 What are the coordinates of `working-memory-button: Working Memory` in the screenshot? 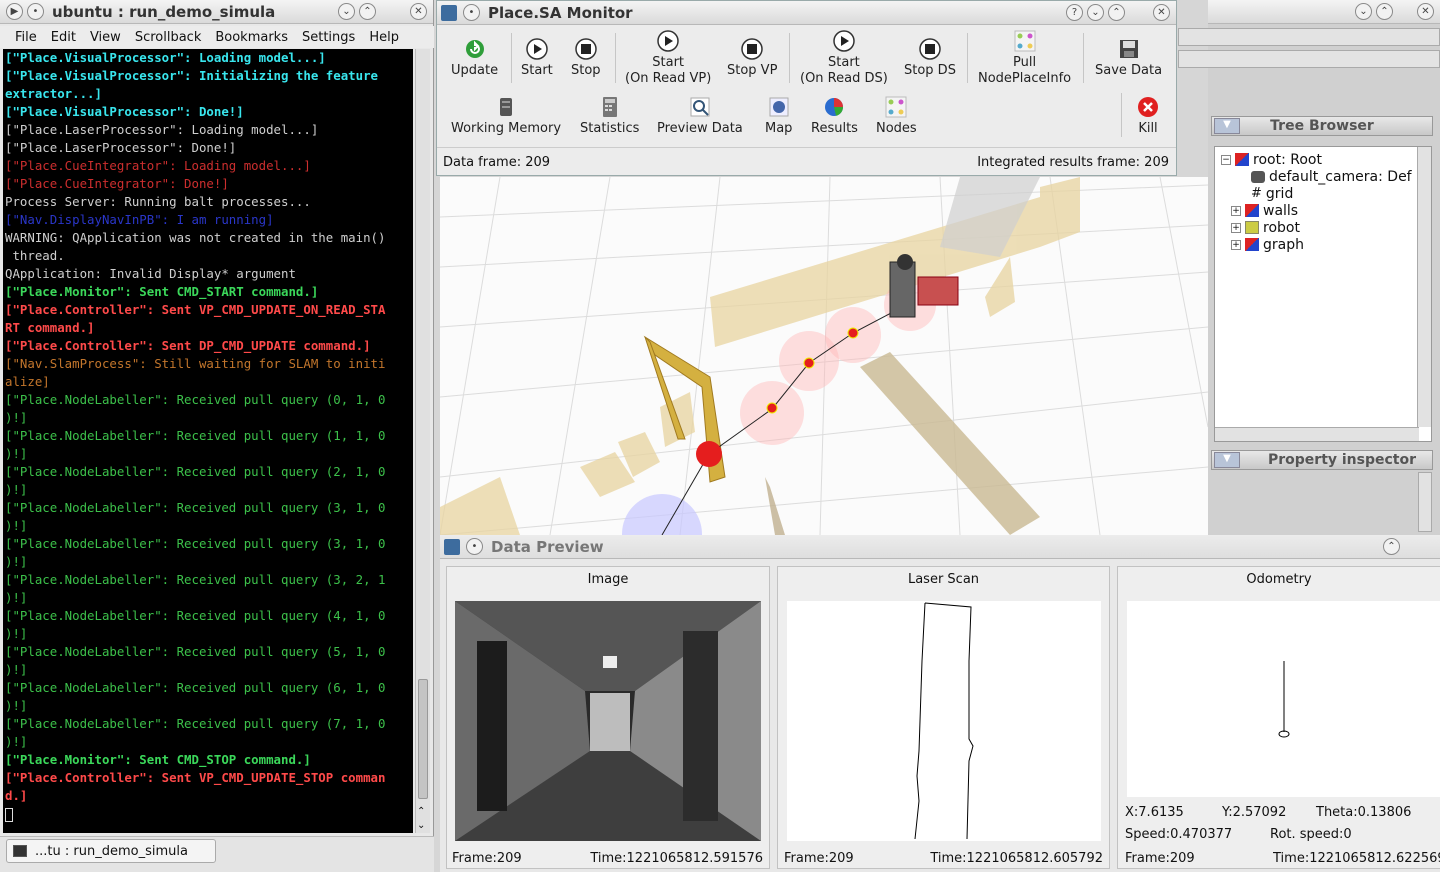 It's located at (506, 116).